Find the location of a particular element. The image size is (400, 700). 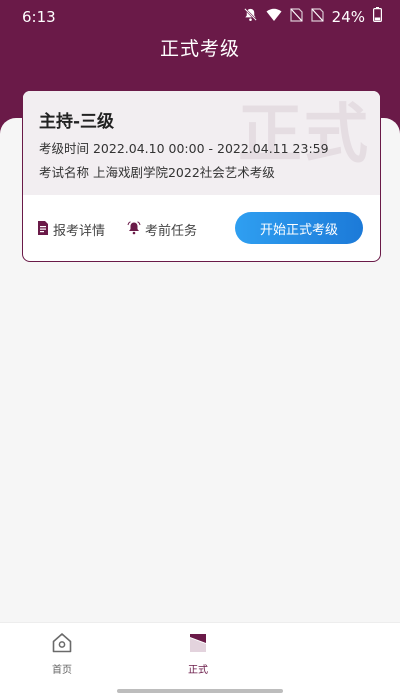

sim1-off-icon is located at coordinates (296, 16).